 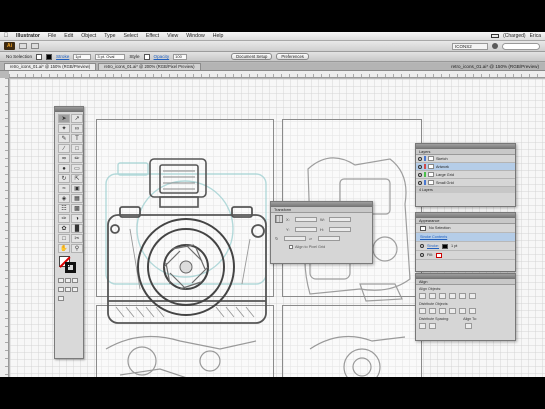 I want to click on align-center-v-icon, so click(x=462, y=296).